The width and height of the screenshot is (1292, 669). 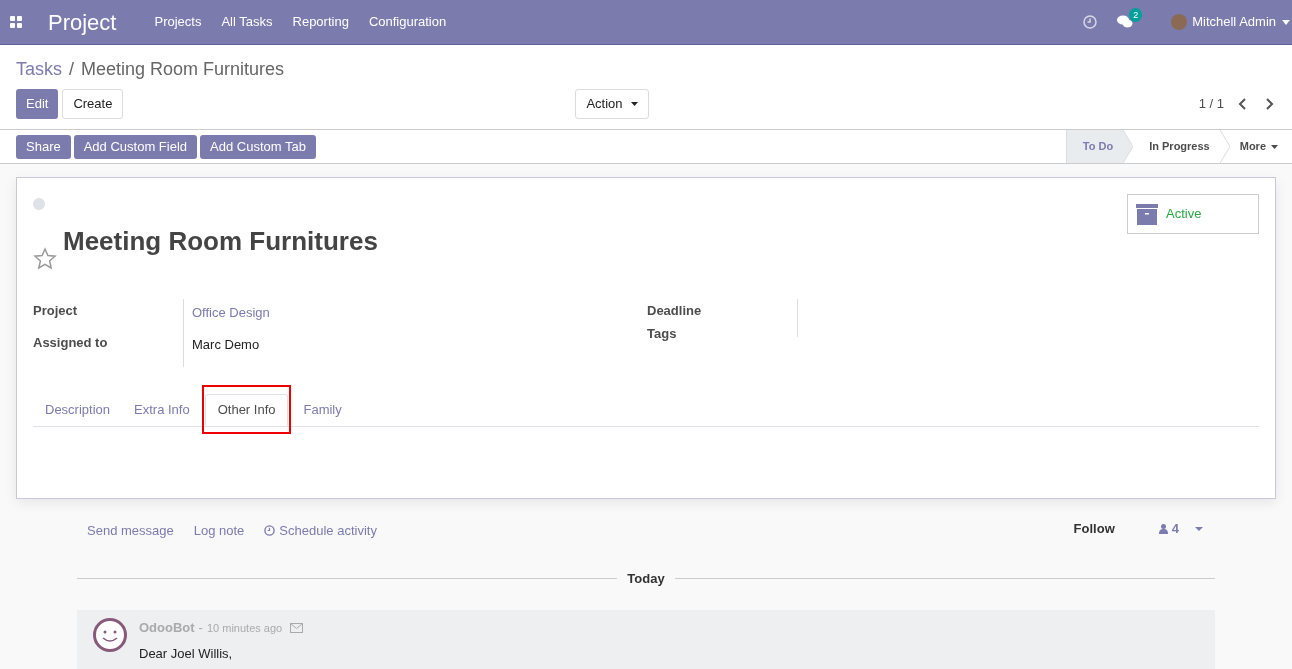 I want to click on user-avatar, so click(x=1179, y=22).